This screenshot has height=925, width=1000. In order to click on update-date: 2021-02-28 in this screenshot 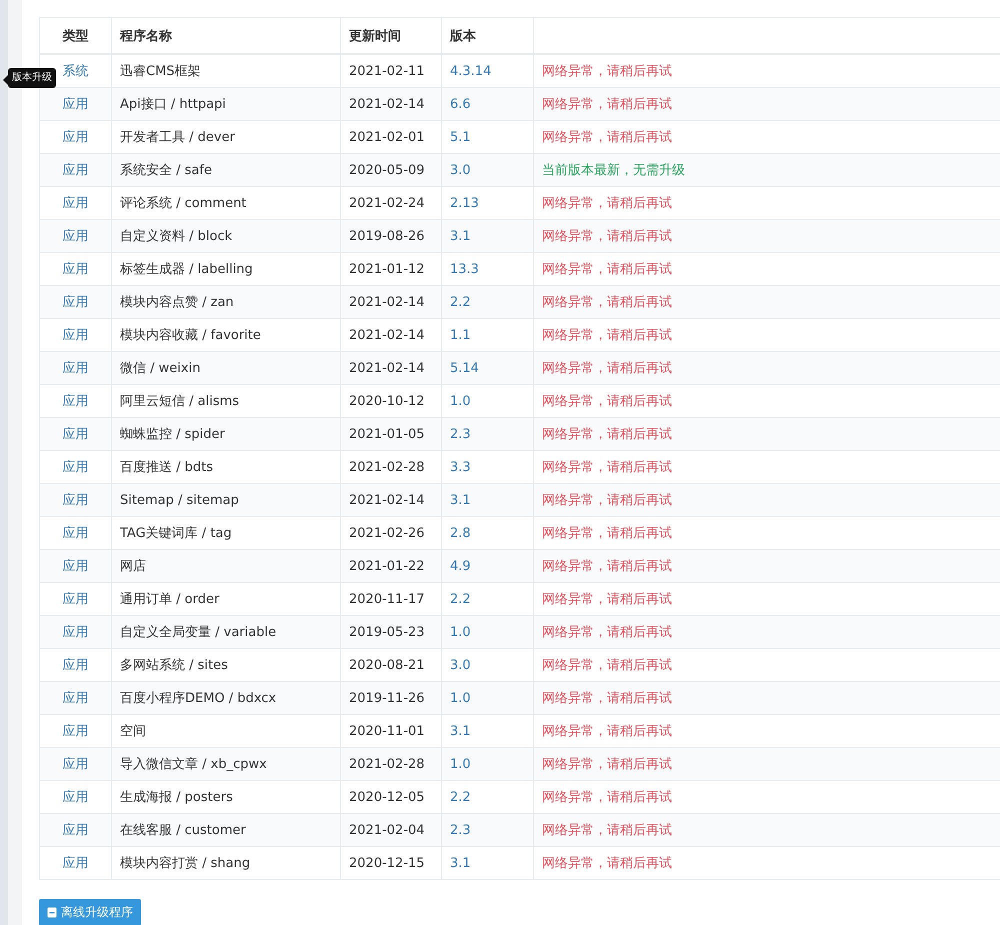, I will do `click(387, 467)`.